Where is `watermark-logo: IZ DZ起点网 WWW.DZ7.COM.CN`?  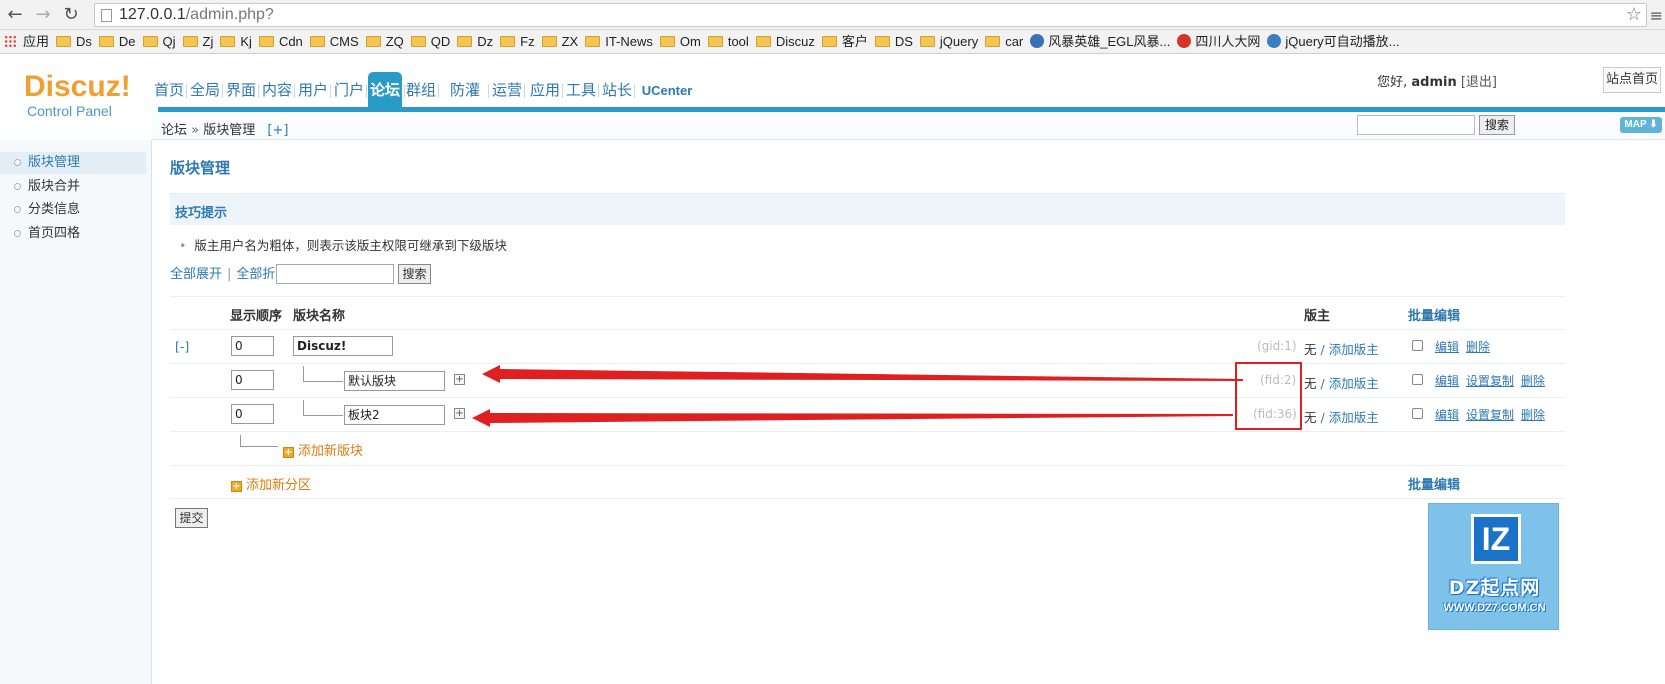 watermark-logo: IZ DZ起点网 WWW.DZ7.COM.CN is located at coordinates (1493, 566).